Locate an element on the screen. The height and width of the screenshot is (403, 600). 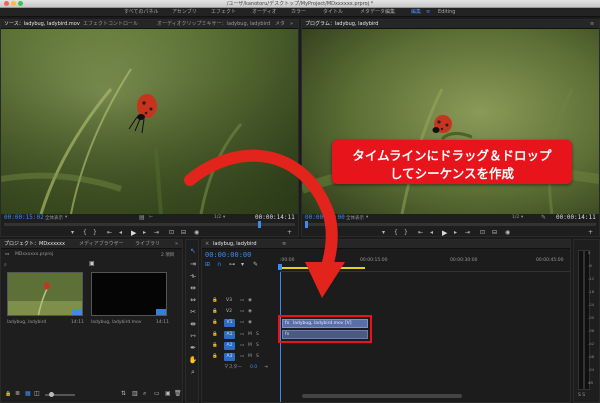
source-resolution: 1/2 is located at coordinates (217, 217).